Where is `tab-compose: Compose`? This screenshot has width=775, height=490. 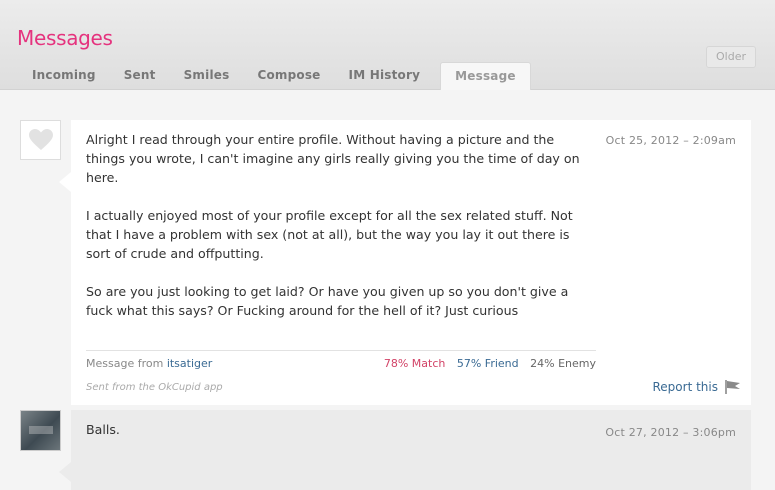
tab-compose: Compose is located at coordinates (288, 75).